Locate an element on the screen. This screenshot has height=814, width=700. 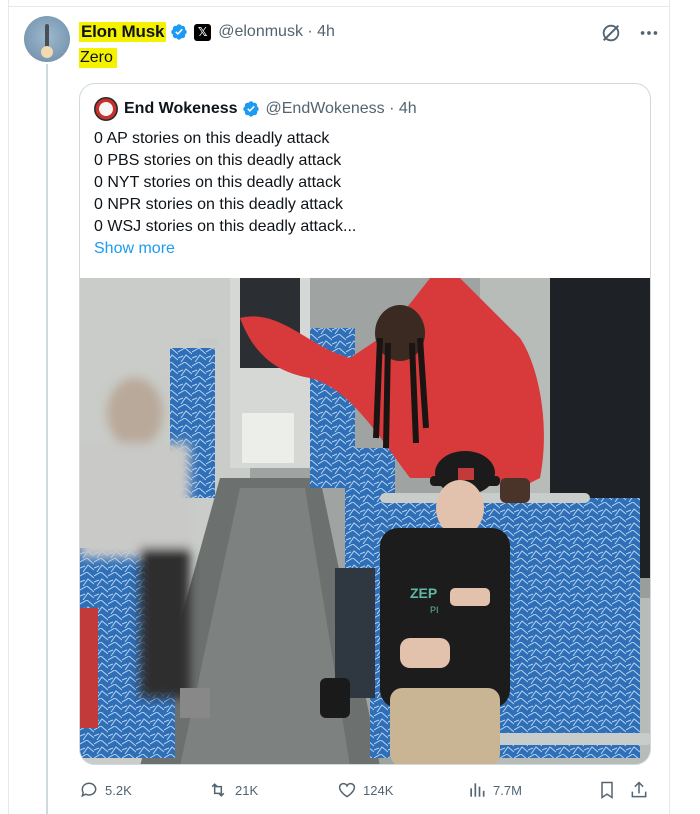
tweet-action-bar: 5.2K 21K 124K 7.7M is located at coordinates (365, 792).